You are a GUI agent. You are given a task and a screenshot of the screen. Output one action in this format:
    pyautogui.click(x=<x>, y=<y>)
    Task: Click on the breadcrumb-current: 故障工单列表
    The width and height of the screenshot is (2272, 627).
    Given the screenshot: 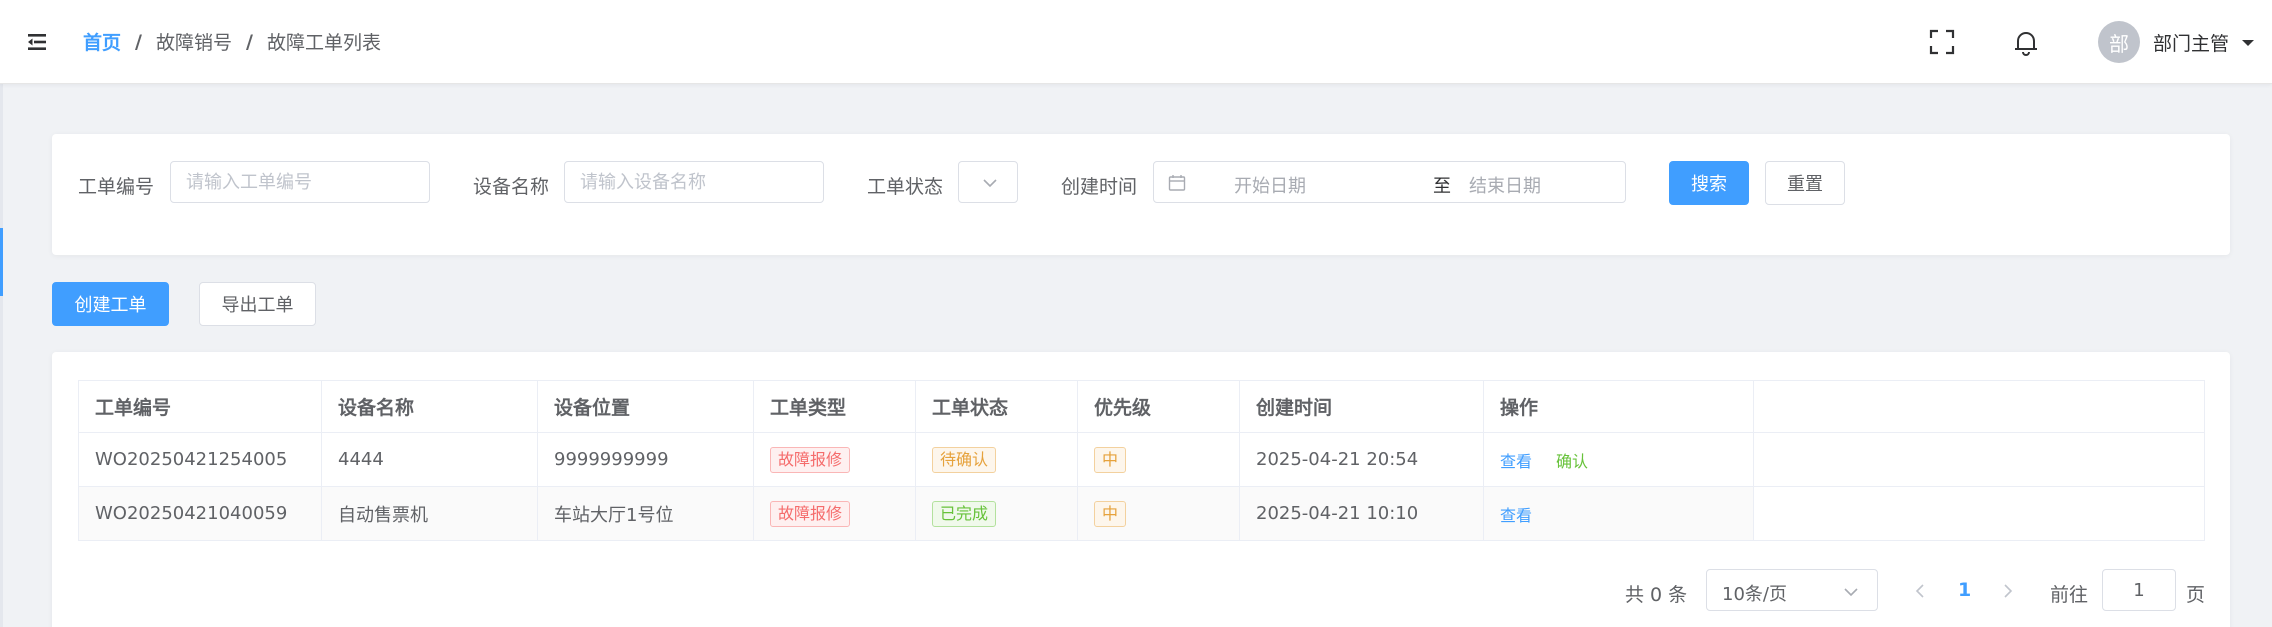 What is the action you would take?
    pyautogui.click(x=323, y=43)
    